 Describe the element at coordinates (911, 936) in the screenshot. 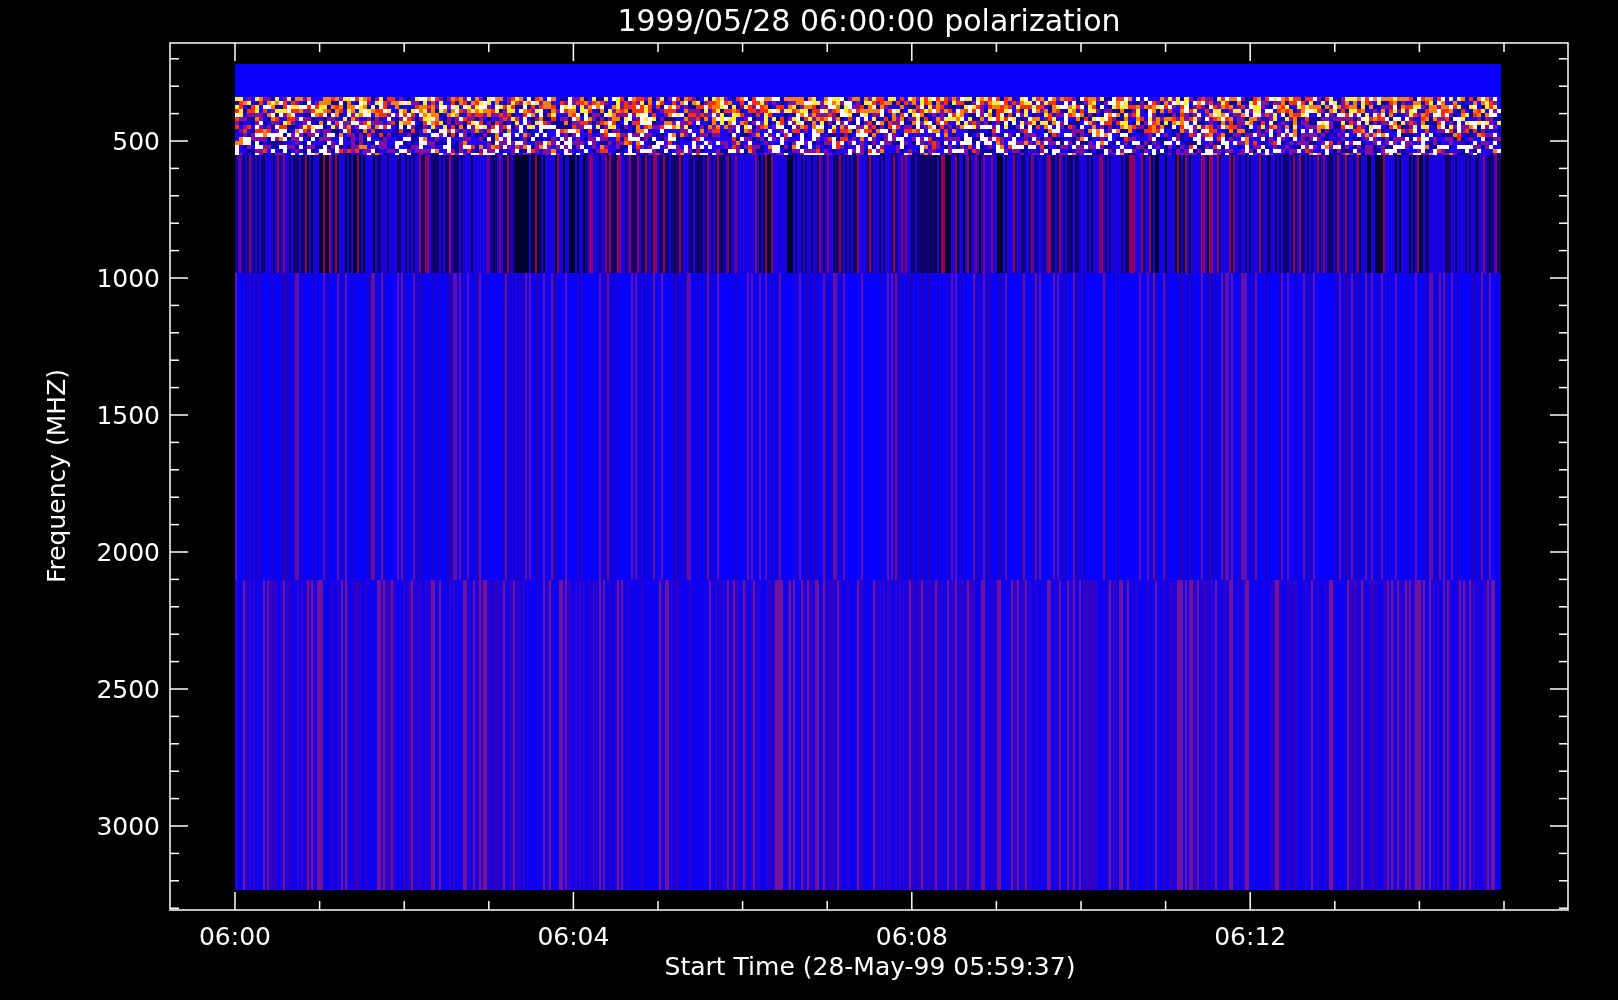

I see `tick-label: 06:08` at that location.